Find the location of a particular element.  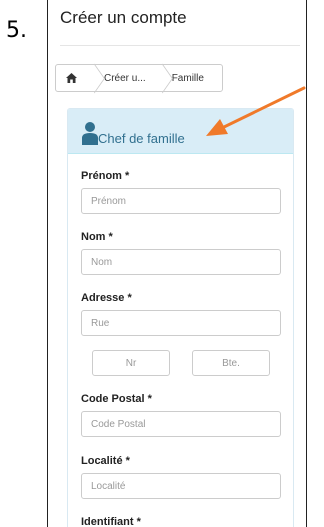

prenom-input: Prénom is located at coordinates (181, 201).